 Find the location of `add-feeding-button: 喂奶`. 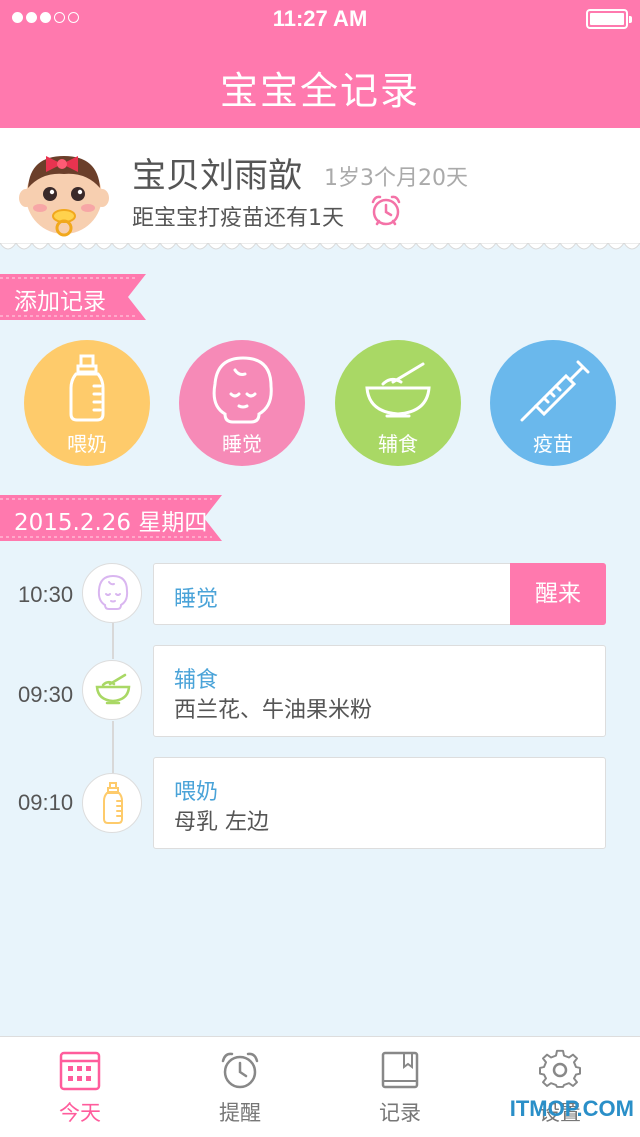

add-feeding-button: 喂奶 is located at coordinates (87, 403).